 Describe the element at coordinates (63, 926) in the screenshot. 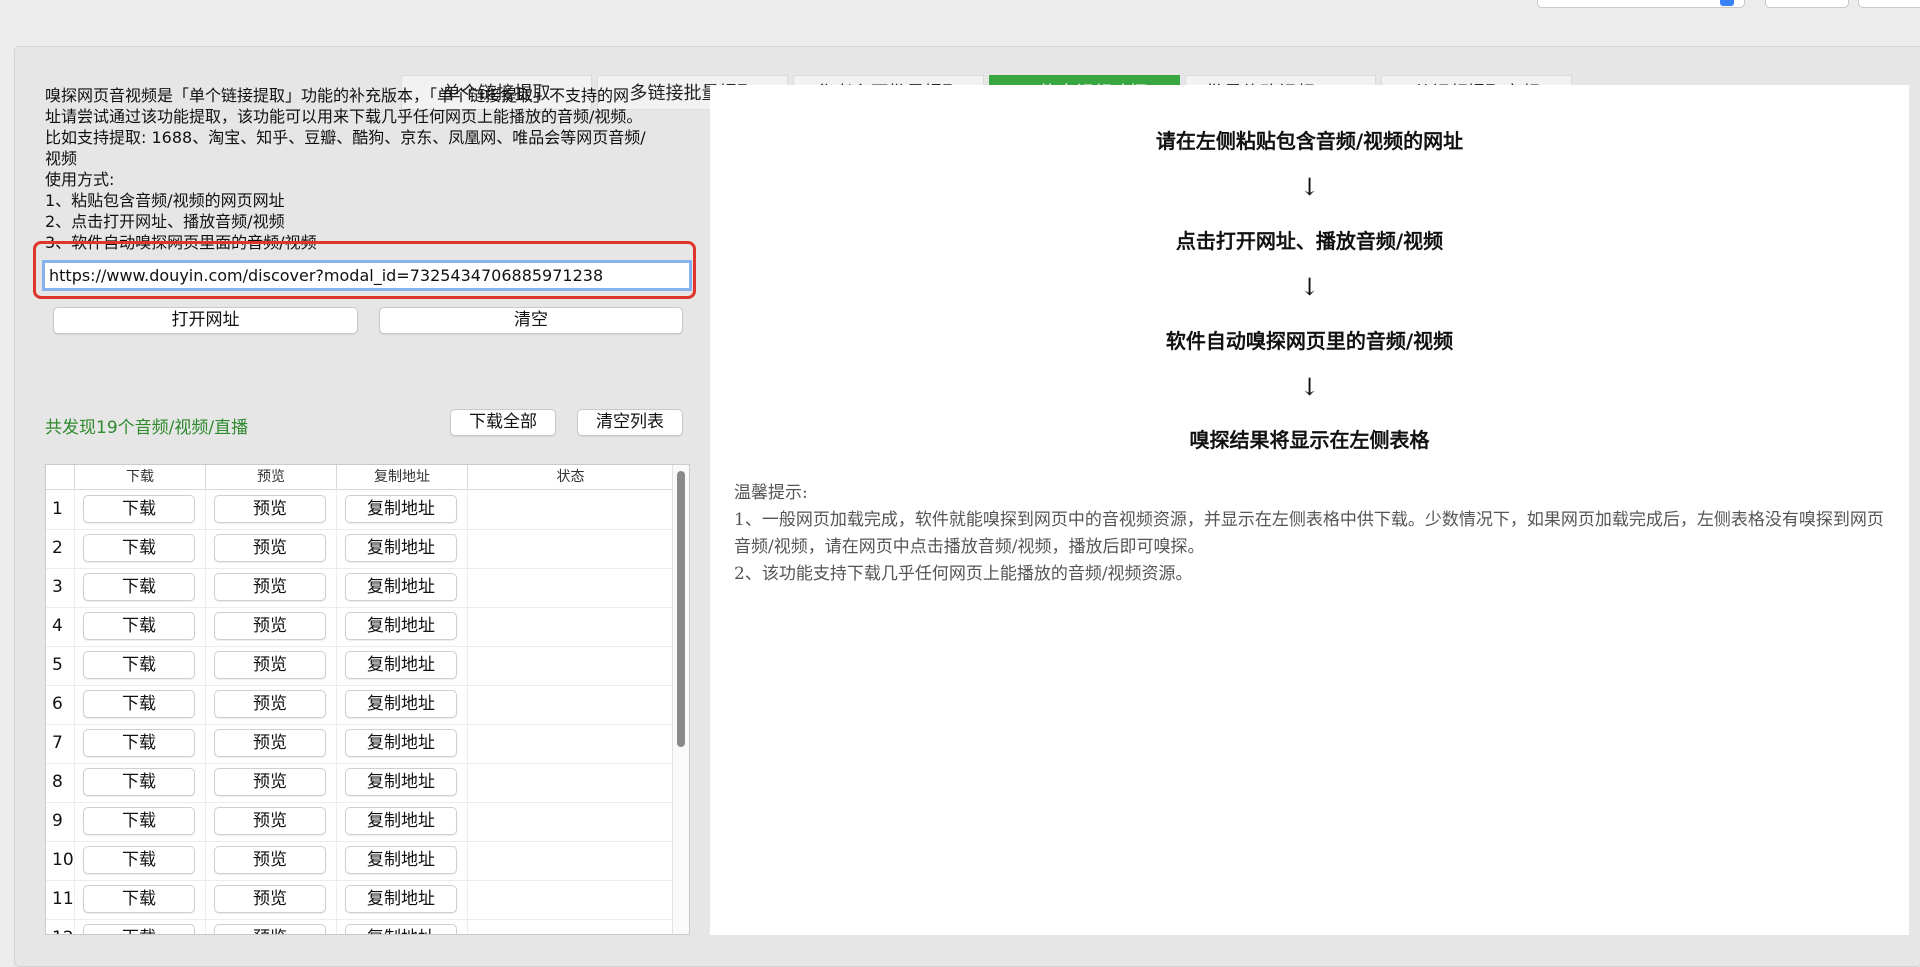

I see `row-number: 12` at that location.